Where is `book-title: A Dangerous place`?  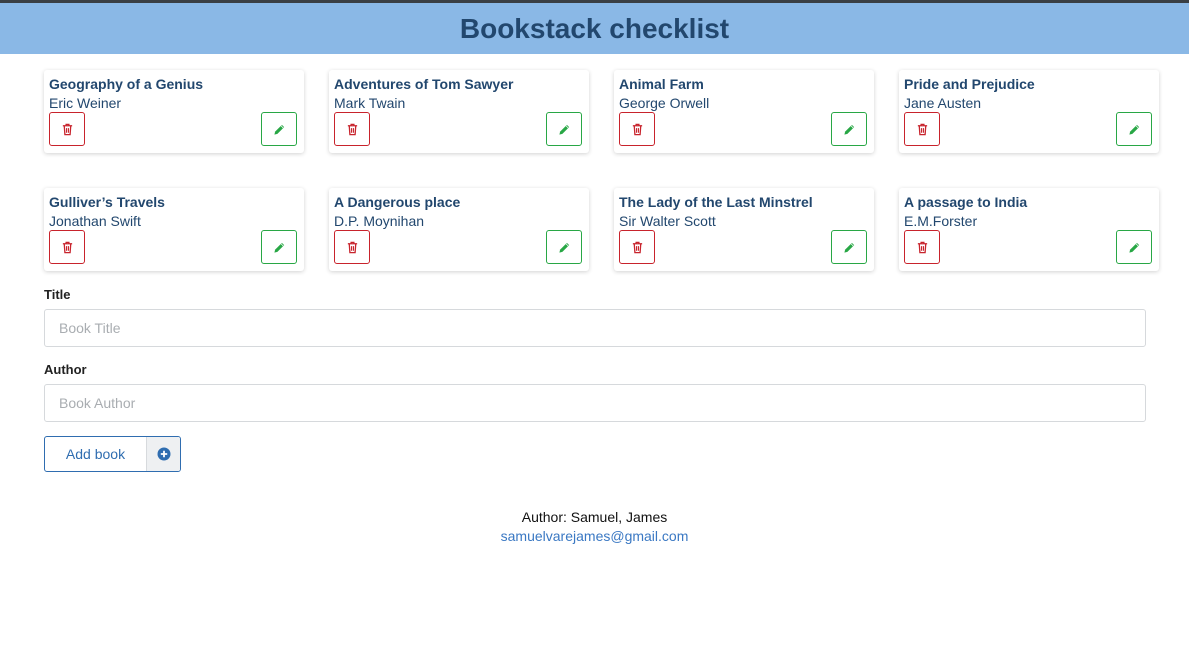 book-title: A Dangerous place is located at coordinates (397, 202).